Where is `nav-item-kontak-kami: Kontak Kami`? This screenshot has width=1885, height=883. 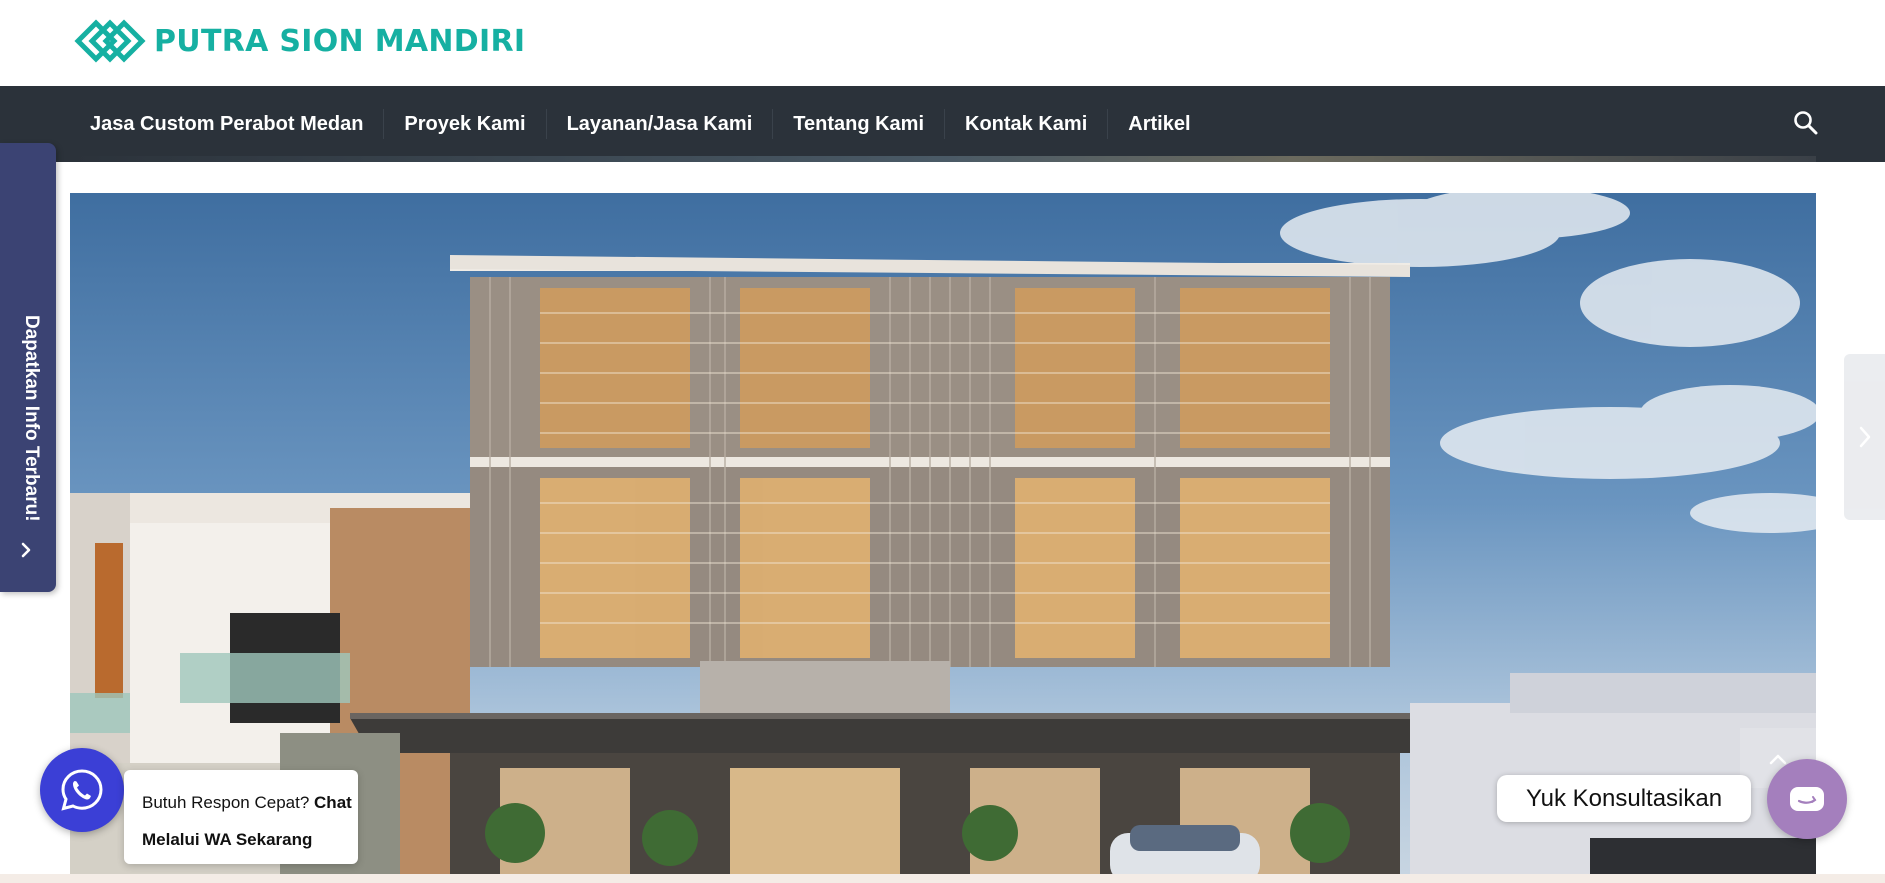
nav-item-kontak-kami: Kontak Kami is located at coordinates (1027, 124).